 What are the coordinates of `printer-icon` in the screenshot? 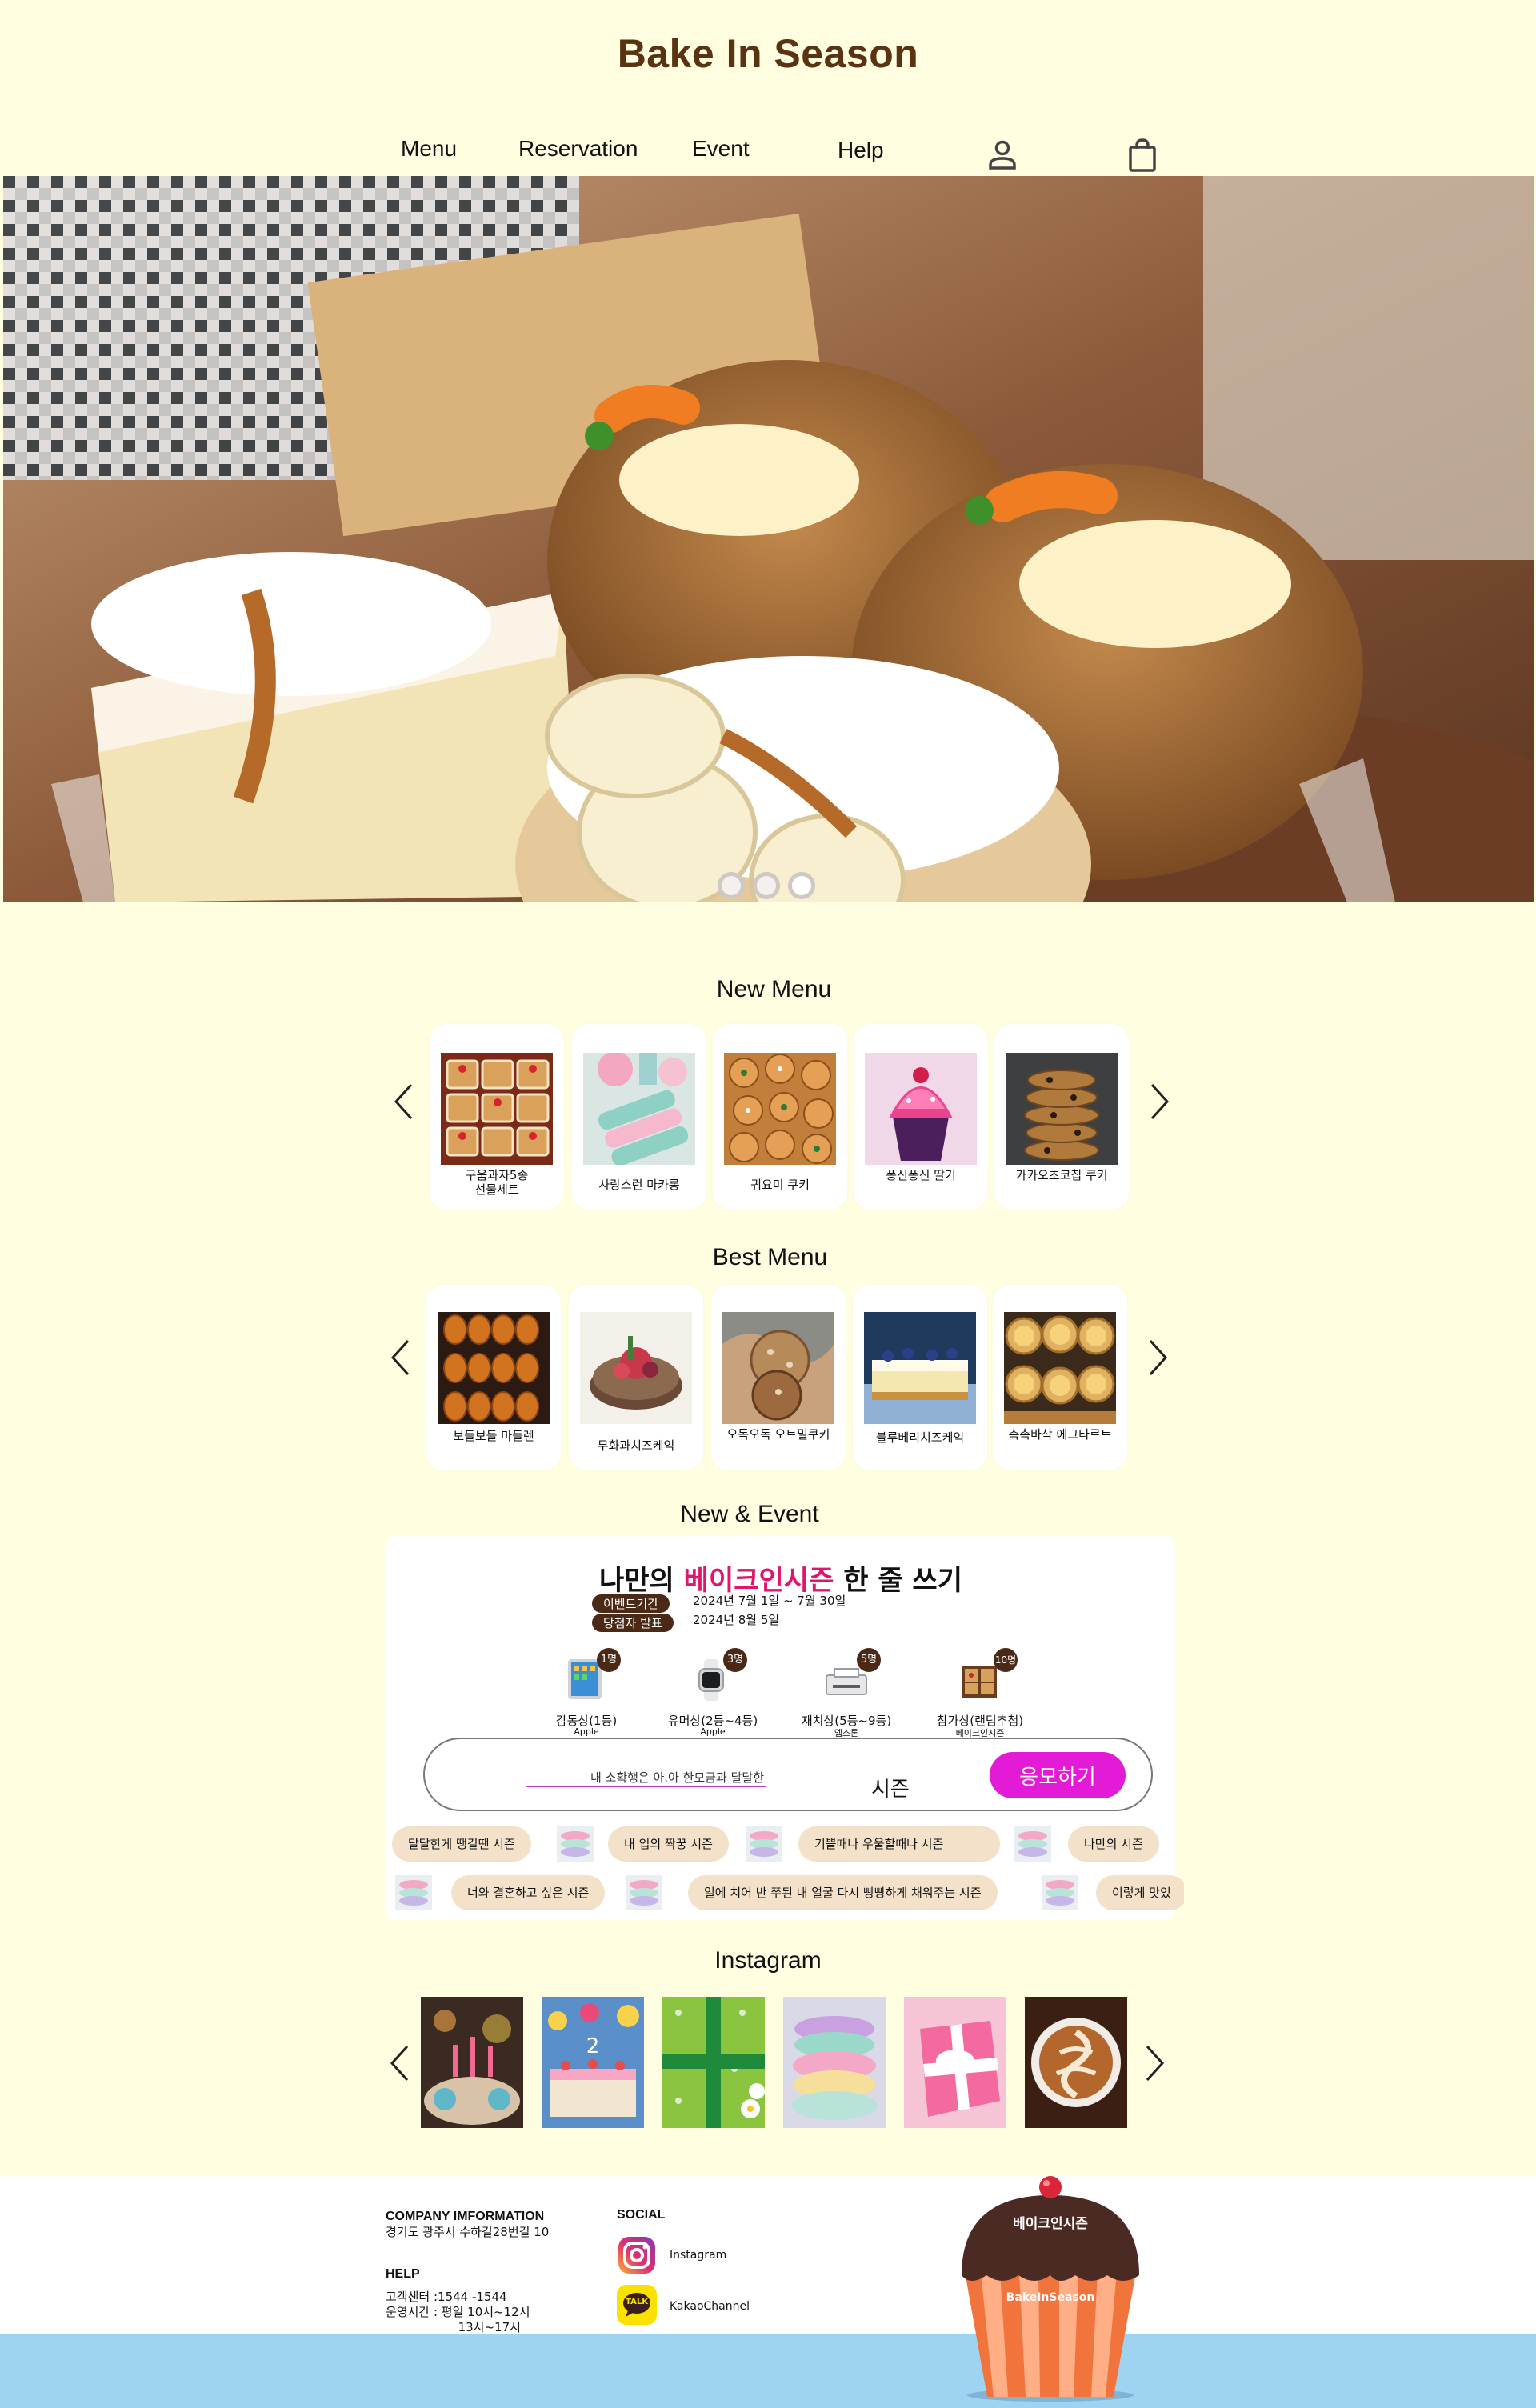 It's located at (846, 1683).